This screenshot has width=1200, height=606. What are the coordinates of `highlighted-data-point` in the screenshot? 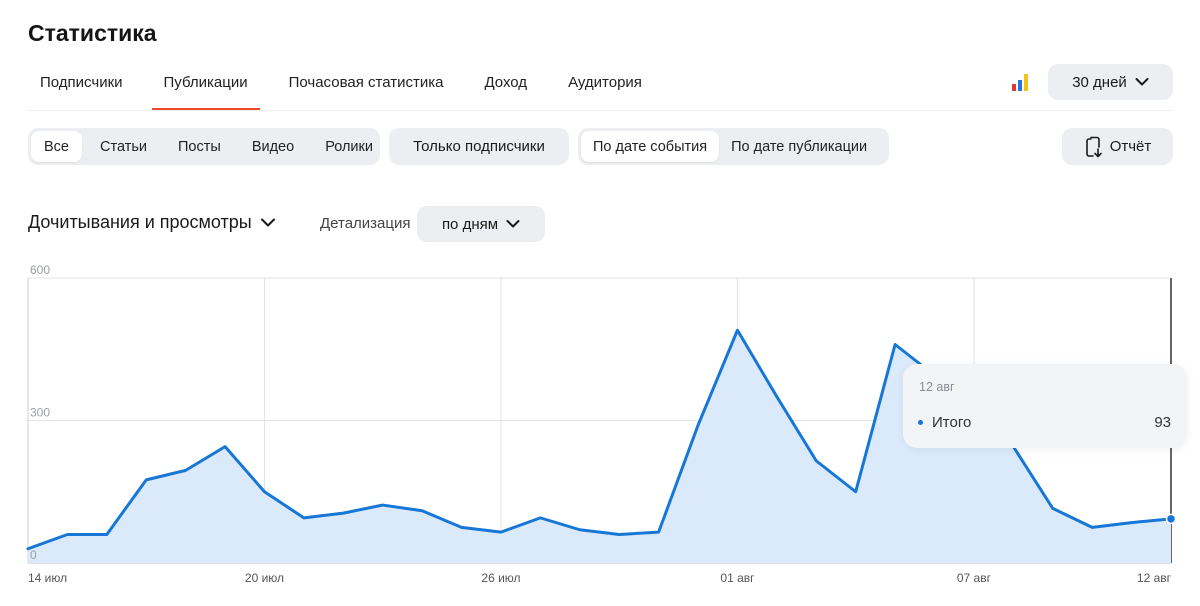 It's located at (1171, 519).